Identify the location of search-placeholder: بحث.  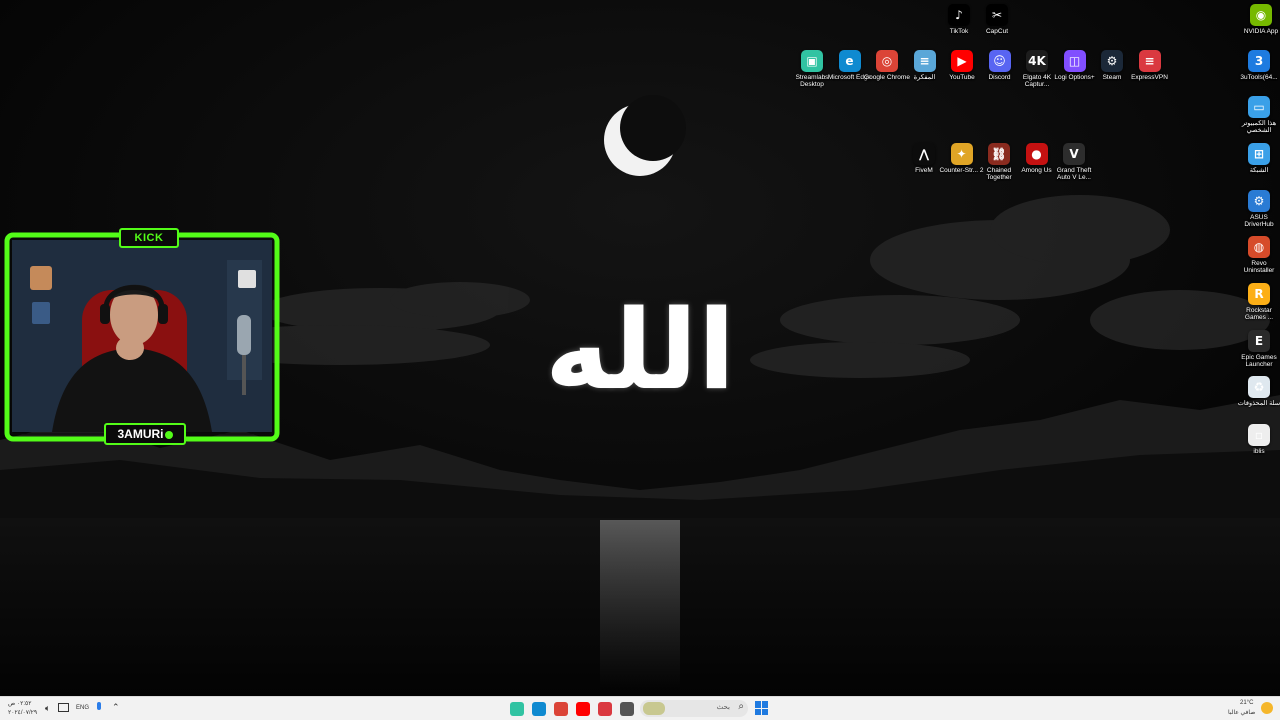
(723, 707).